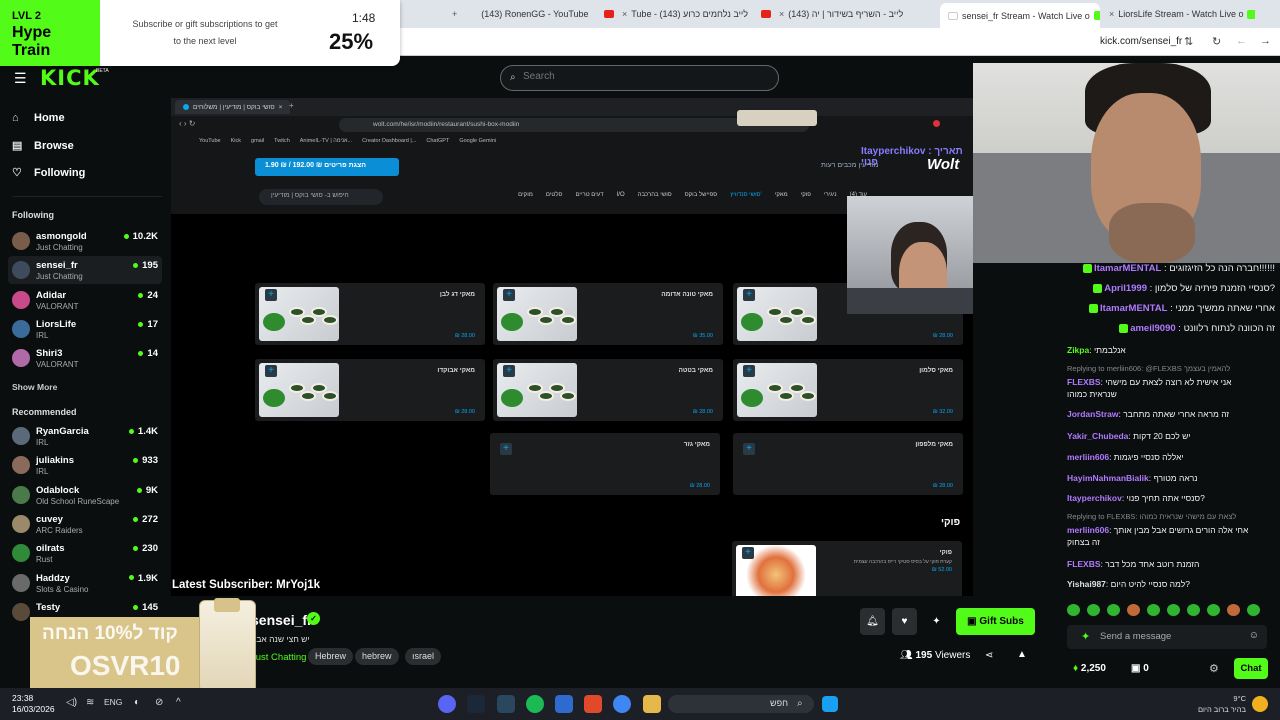 The width and height of the screenshot is (1280, 720). What do you see at coordinates (85, 300) in the screenshot?
I see `sidebar-channel: Adidar VALORANT 24` at bounding box center [85, 300].